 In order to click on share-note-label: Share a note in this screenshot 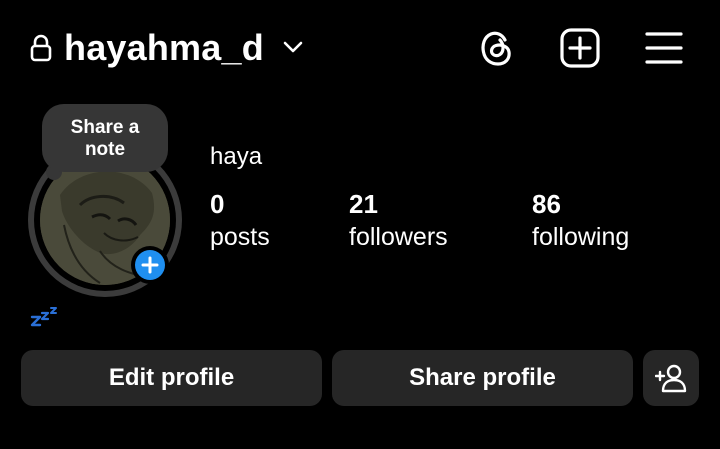, I will do `click(105, 138)`.